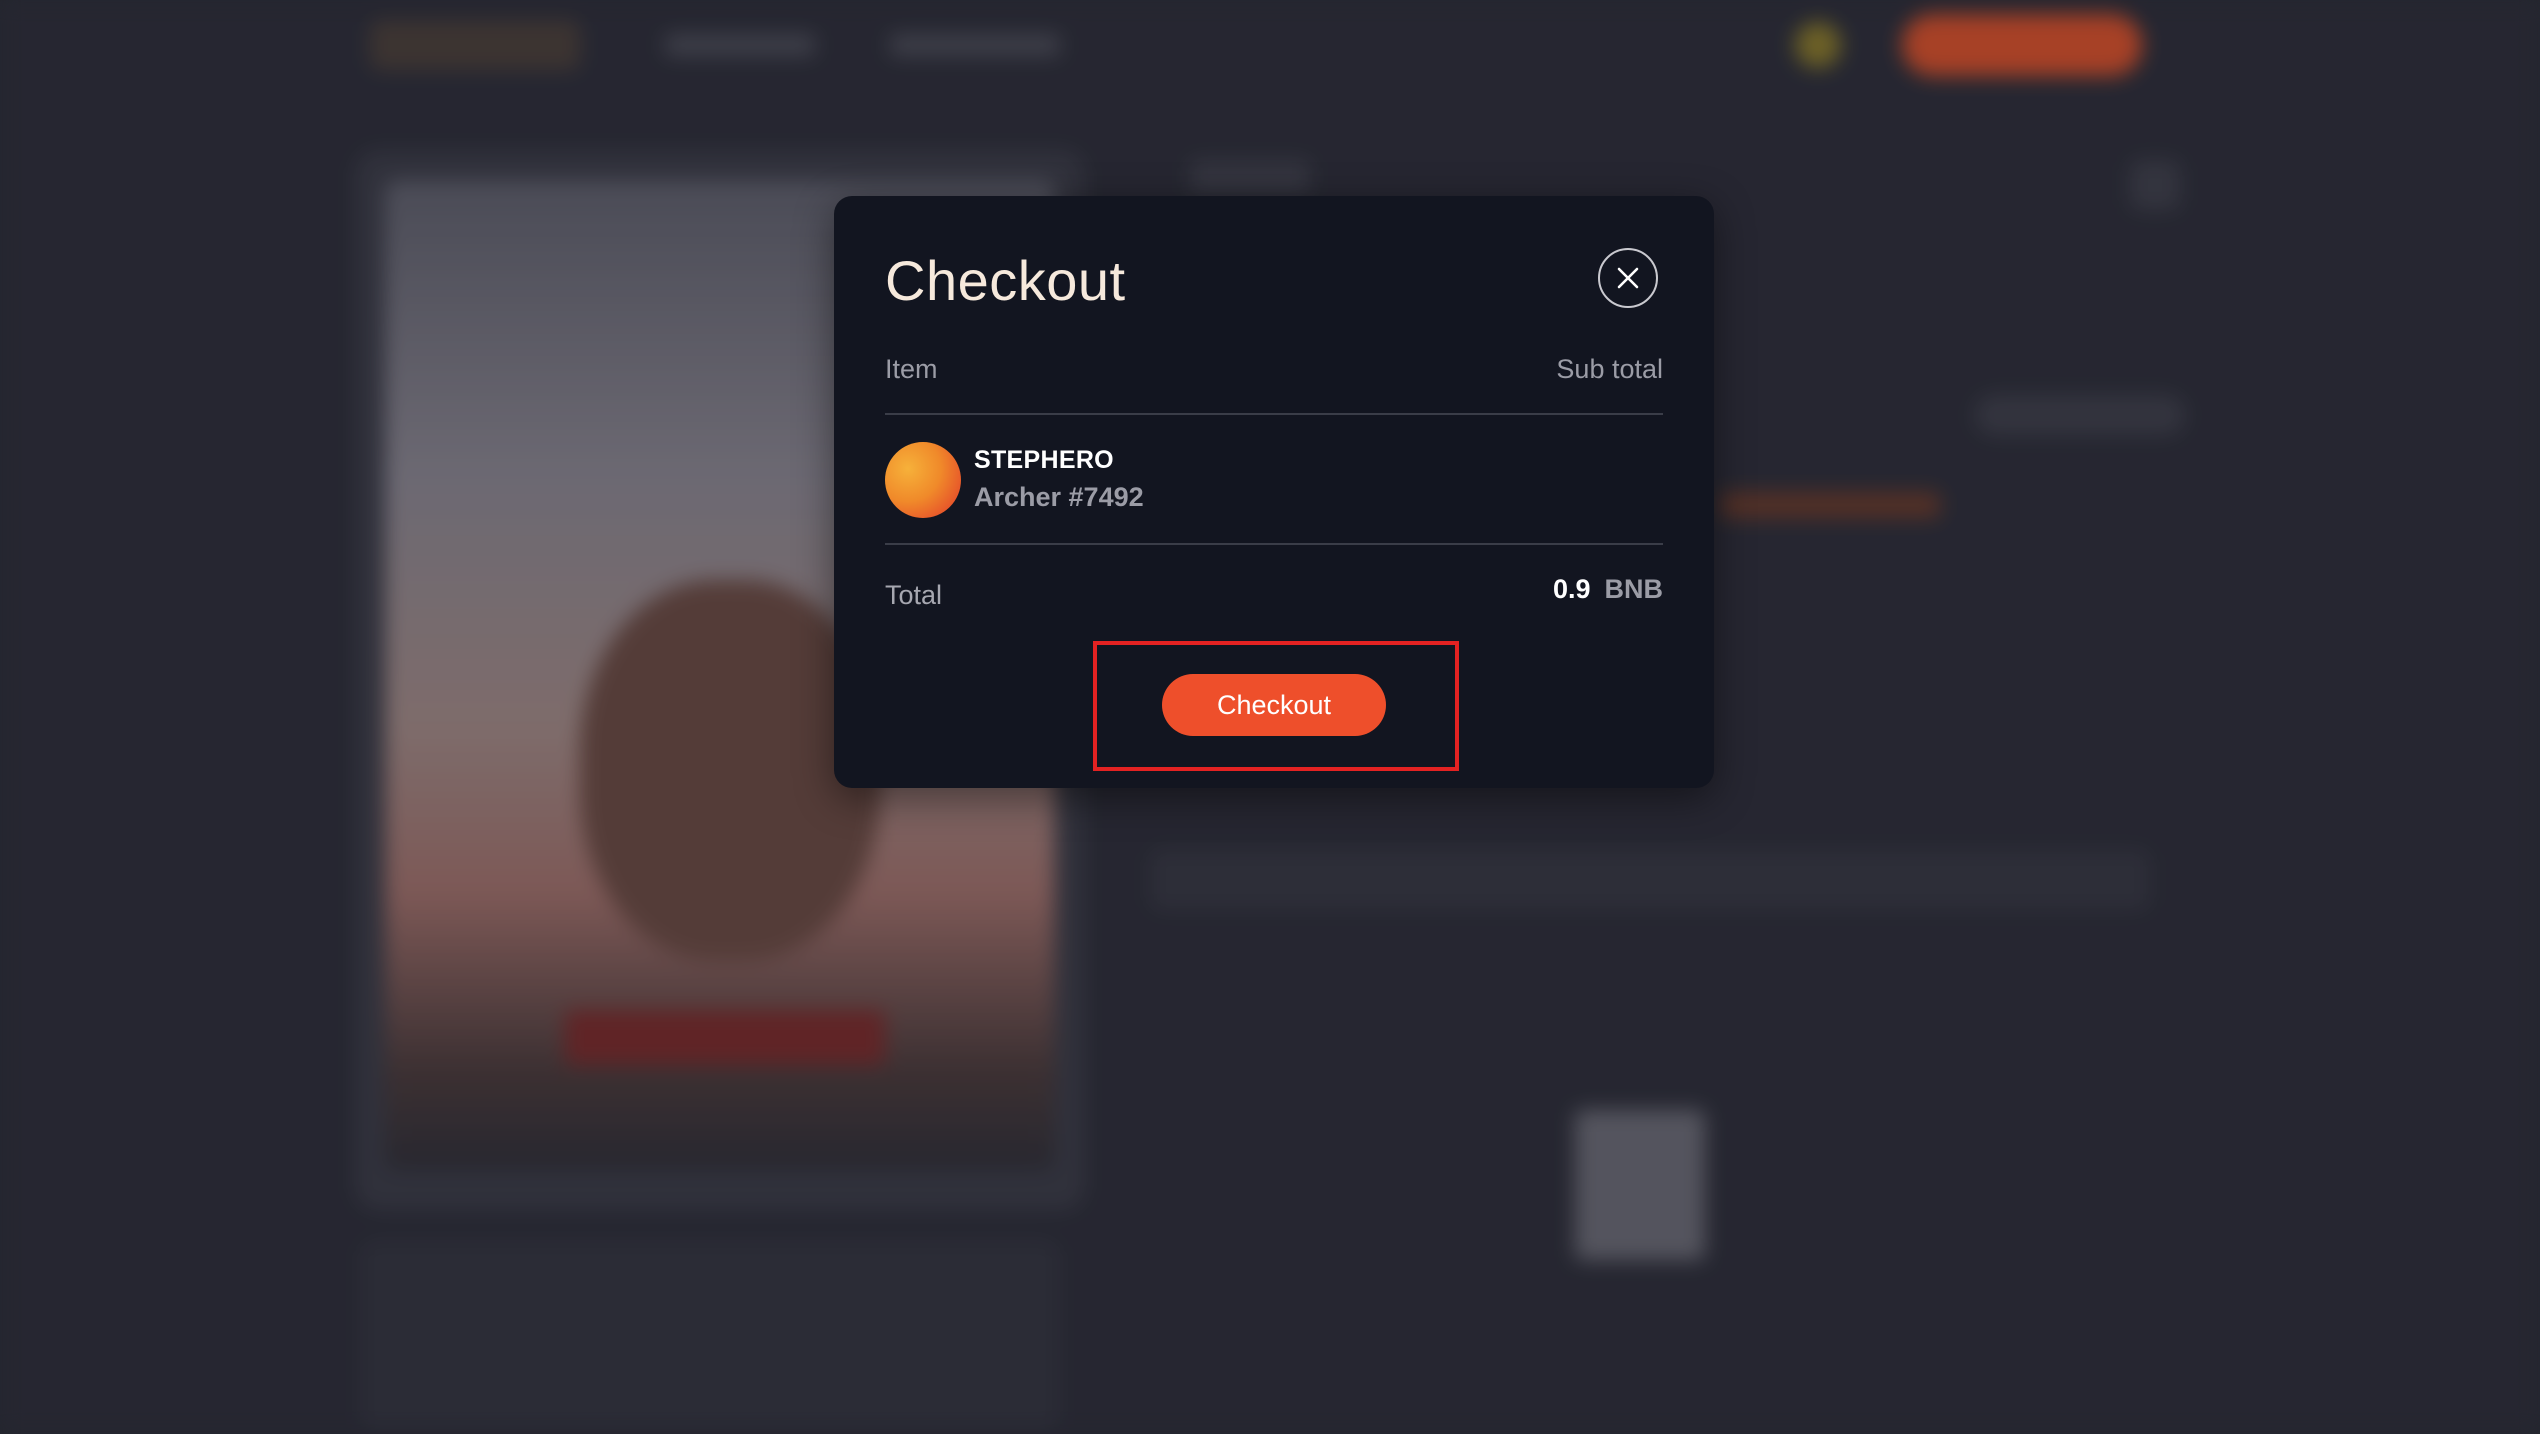 The image size is (2540, 1434). I want to click on close-button, so click(1628, 278).